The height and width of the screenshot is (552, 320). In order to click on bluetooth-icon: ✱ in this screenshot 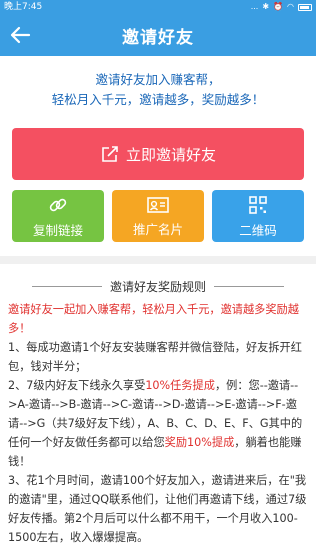, I will do `click(266, 6)`.